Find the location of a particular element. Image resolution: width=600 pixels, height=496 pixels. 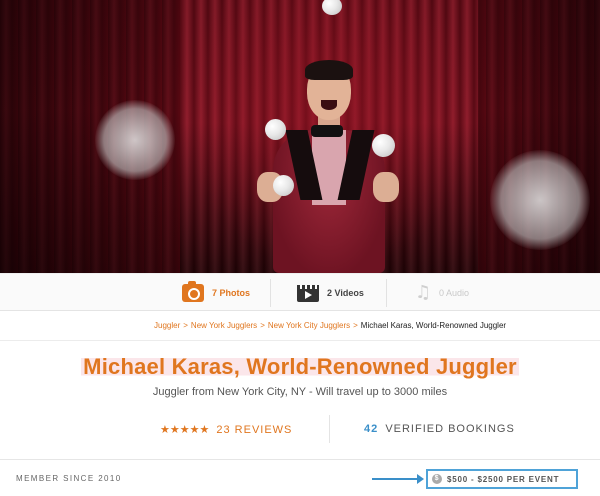

audio-tab: ♫ 0 Audio is located at coordinates (442, 293).